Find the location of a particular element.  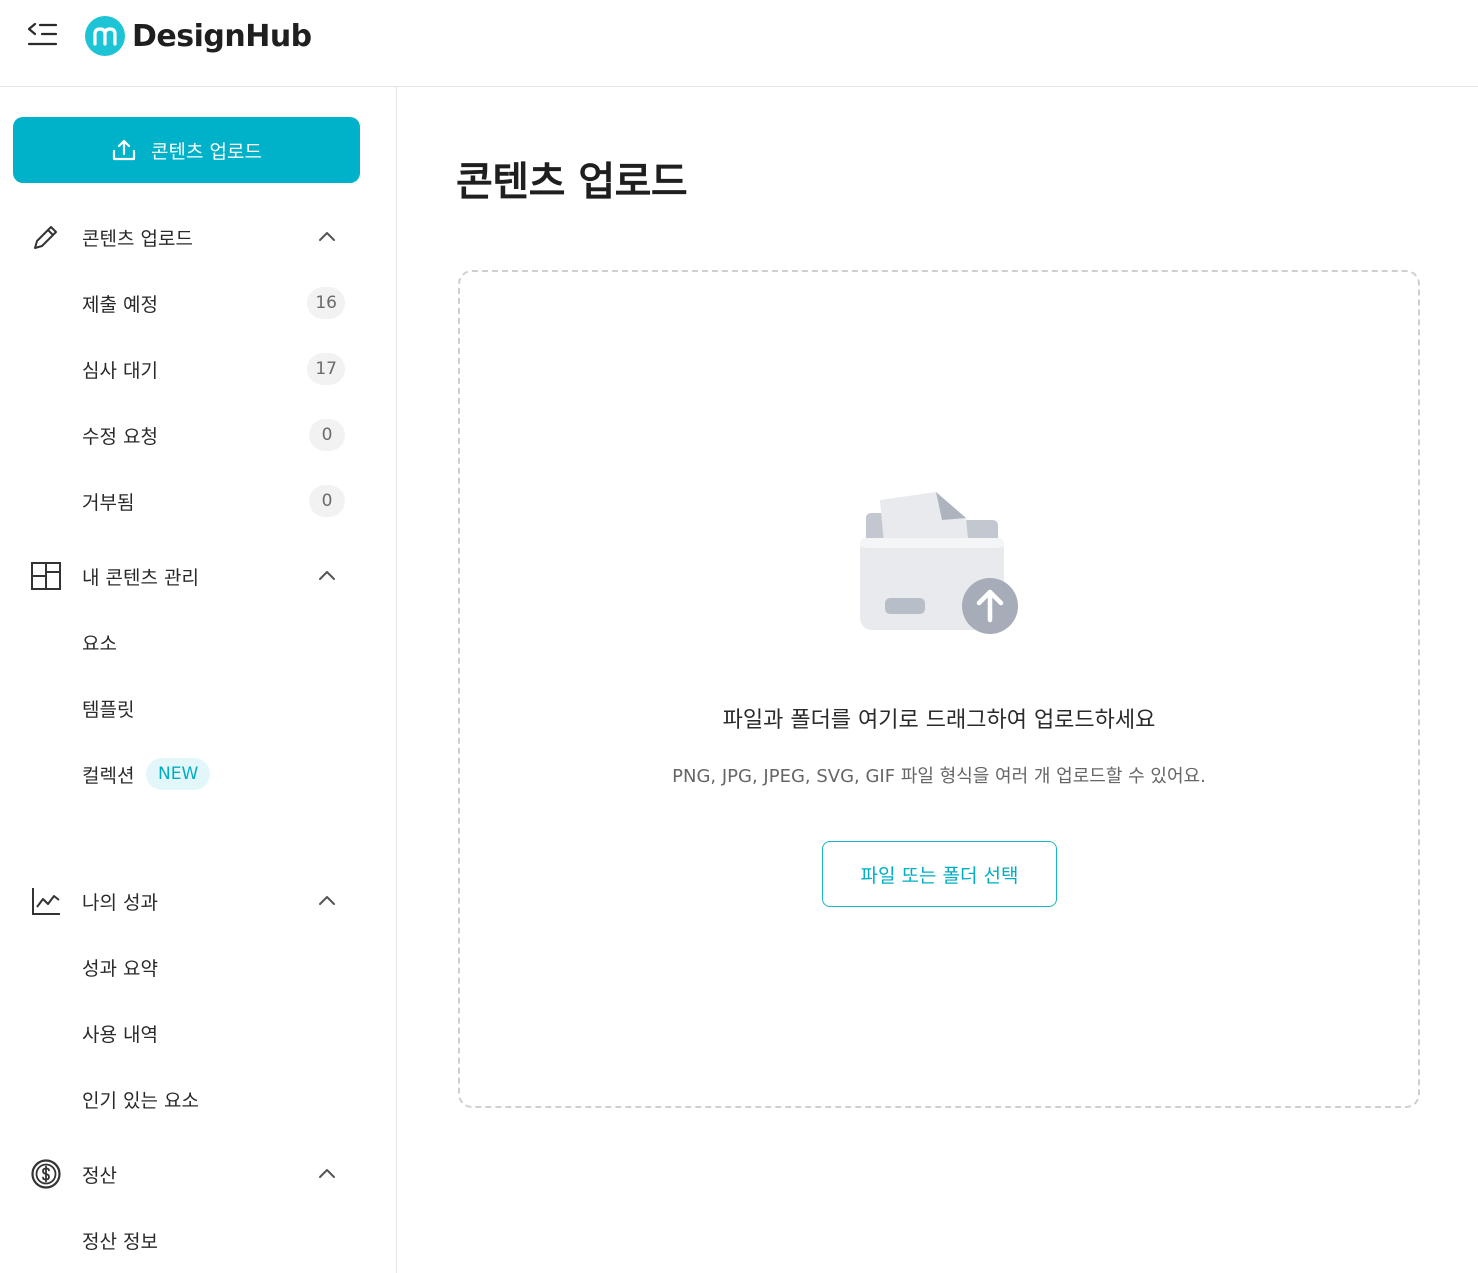

sidebar-item-label: 인기 있는 요소 is located at coordinates (140, 1100).